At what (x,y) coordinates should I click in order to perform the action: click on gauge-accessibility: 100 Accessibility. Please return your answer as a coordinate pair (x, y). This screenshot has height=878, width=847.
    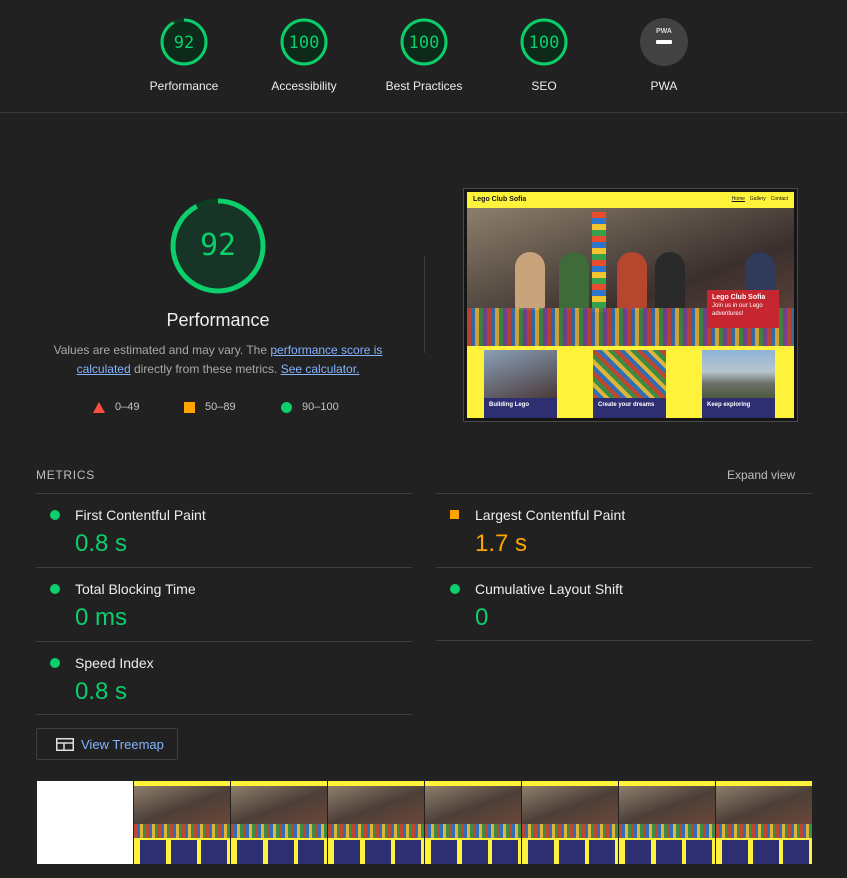
    Looking at the image, I should click on (304, 55).